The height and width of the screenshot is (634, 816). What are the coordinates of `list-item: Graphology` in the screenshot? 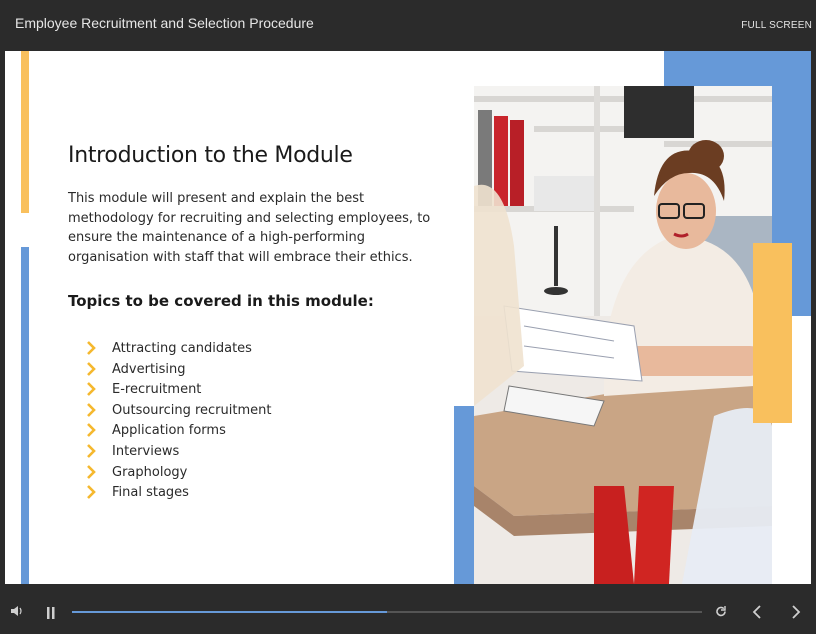 It's located at (178, 473).